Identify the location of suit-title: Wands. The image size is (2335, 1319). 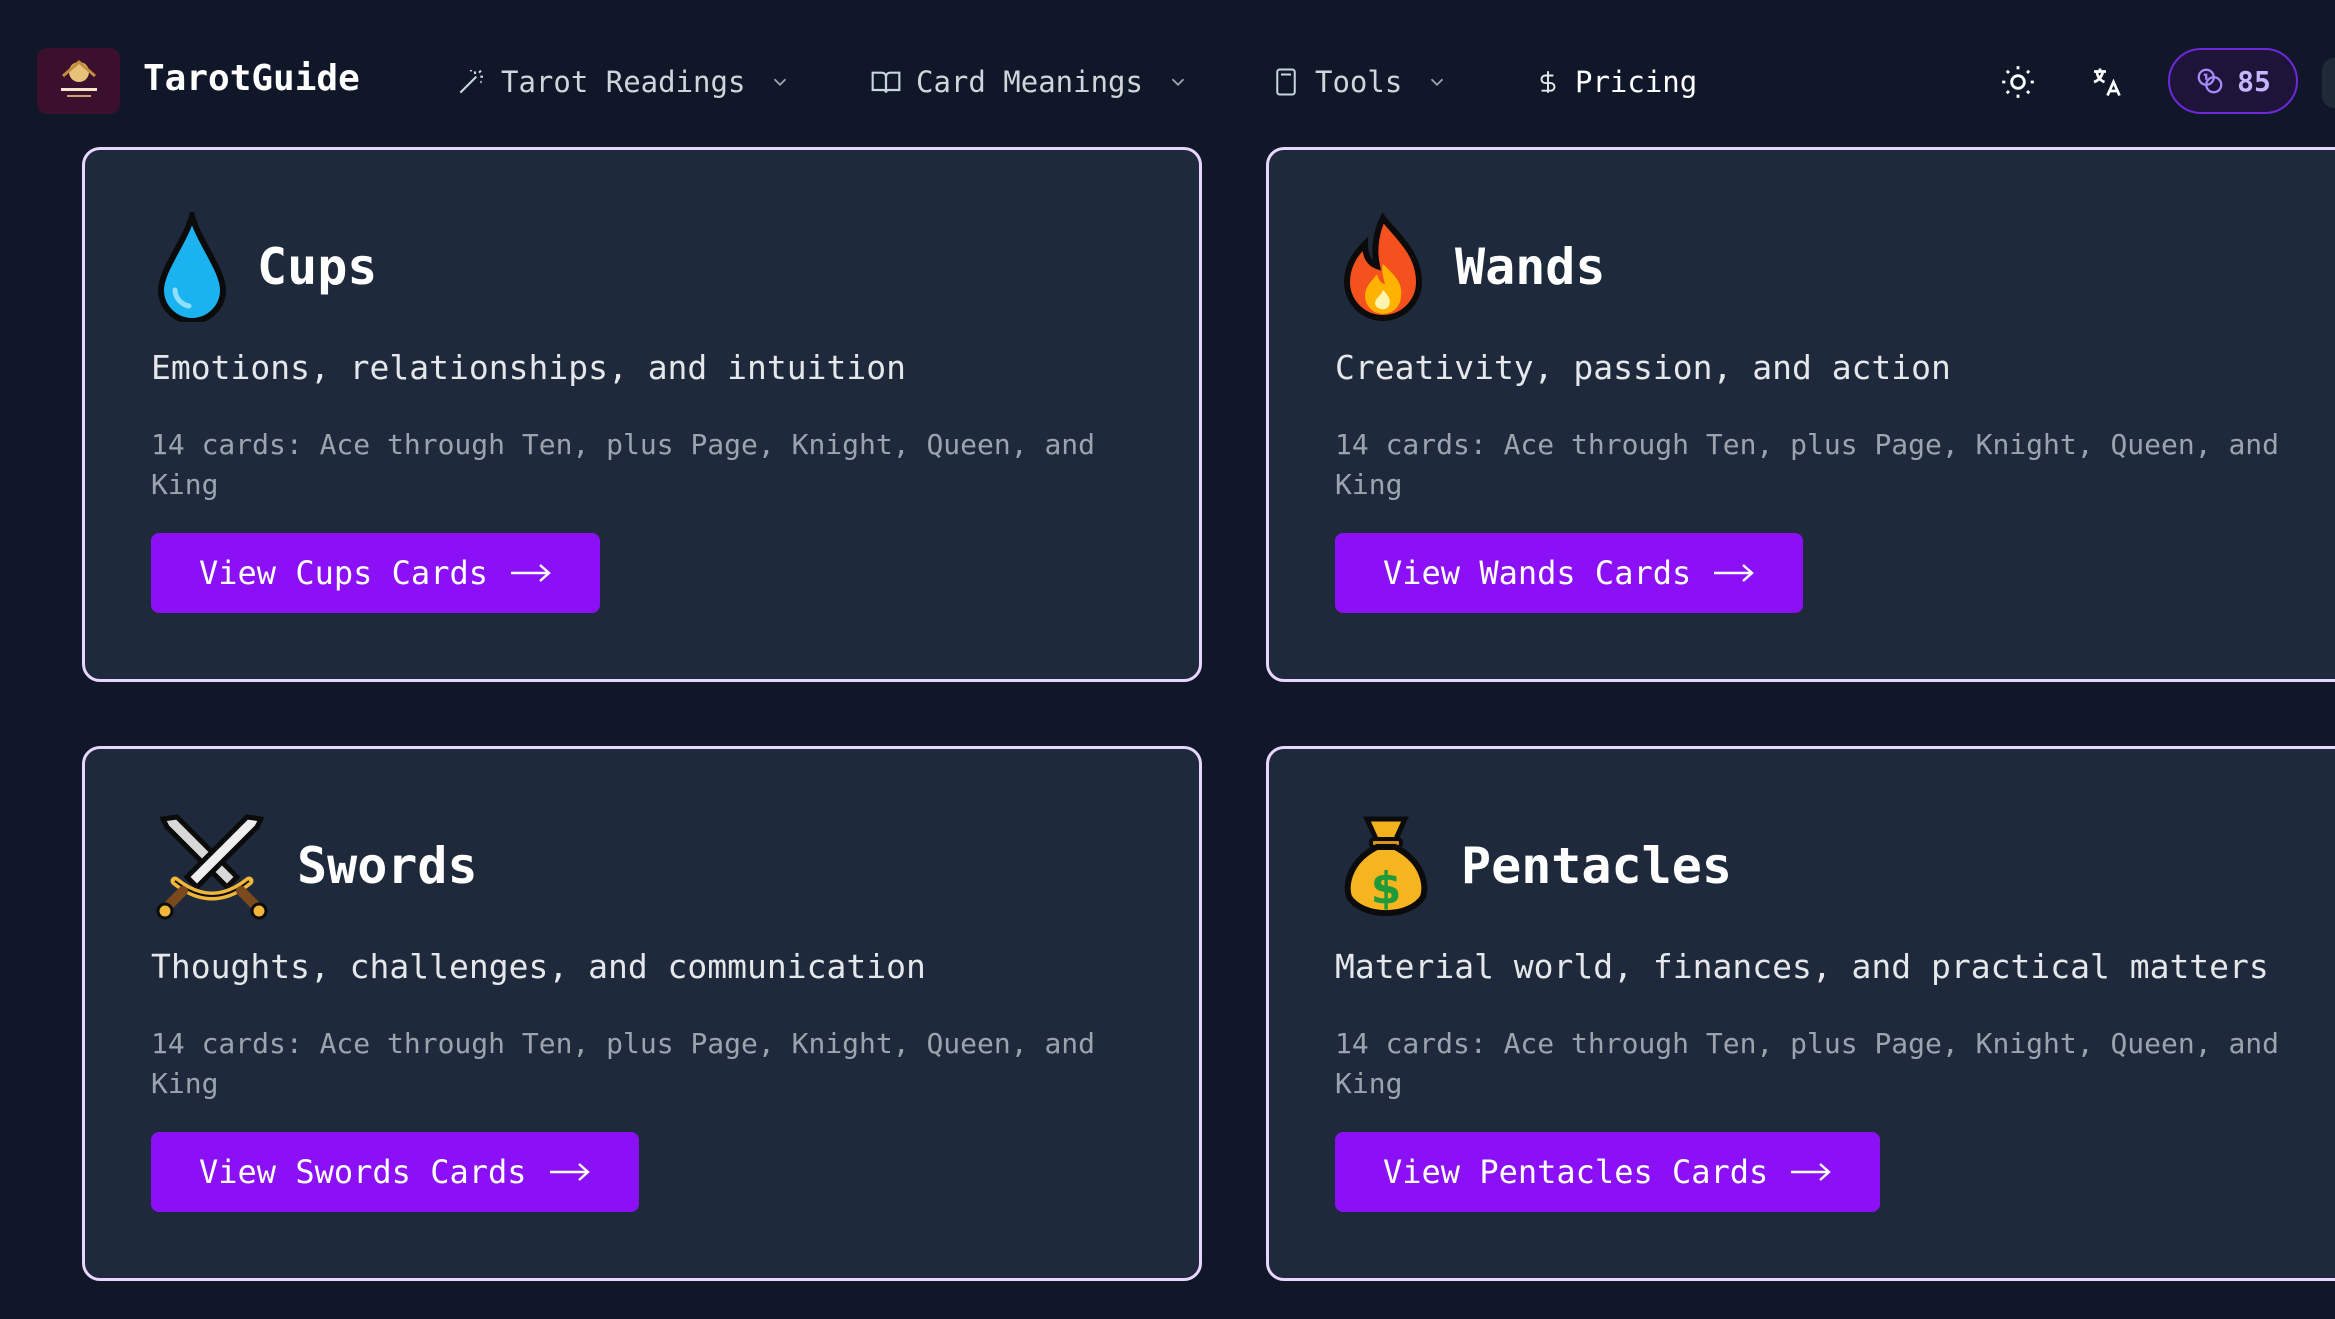
(1530, 267).